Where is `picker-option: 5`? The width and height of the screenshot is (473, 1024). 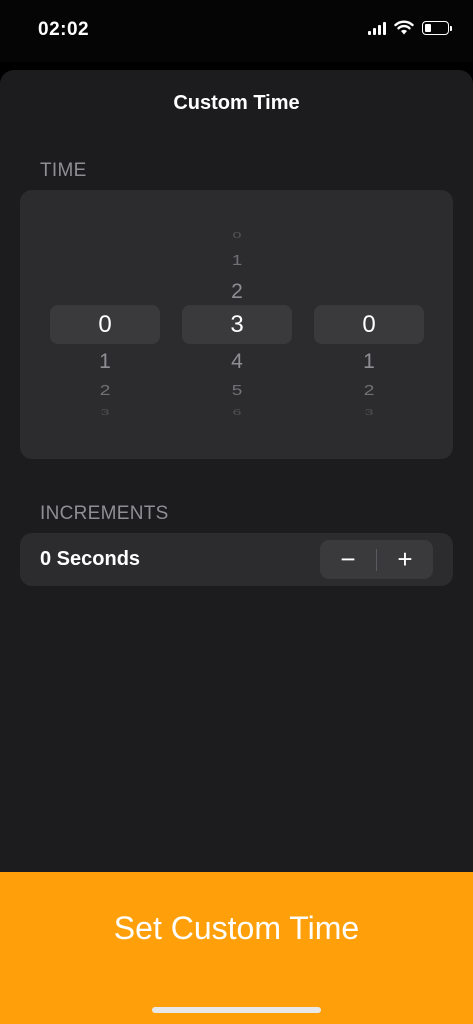 picker-option: 5 is located at coordinates (237, 391).